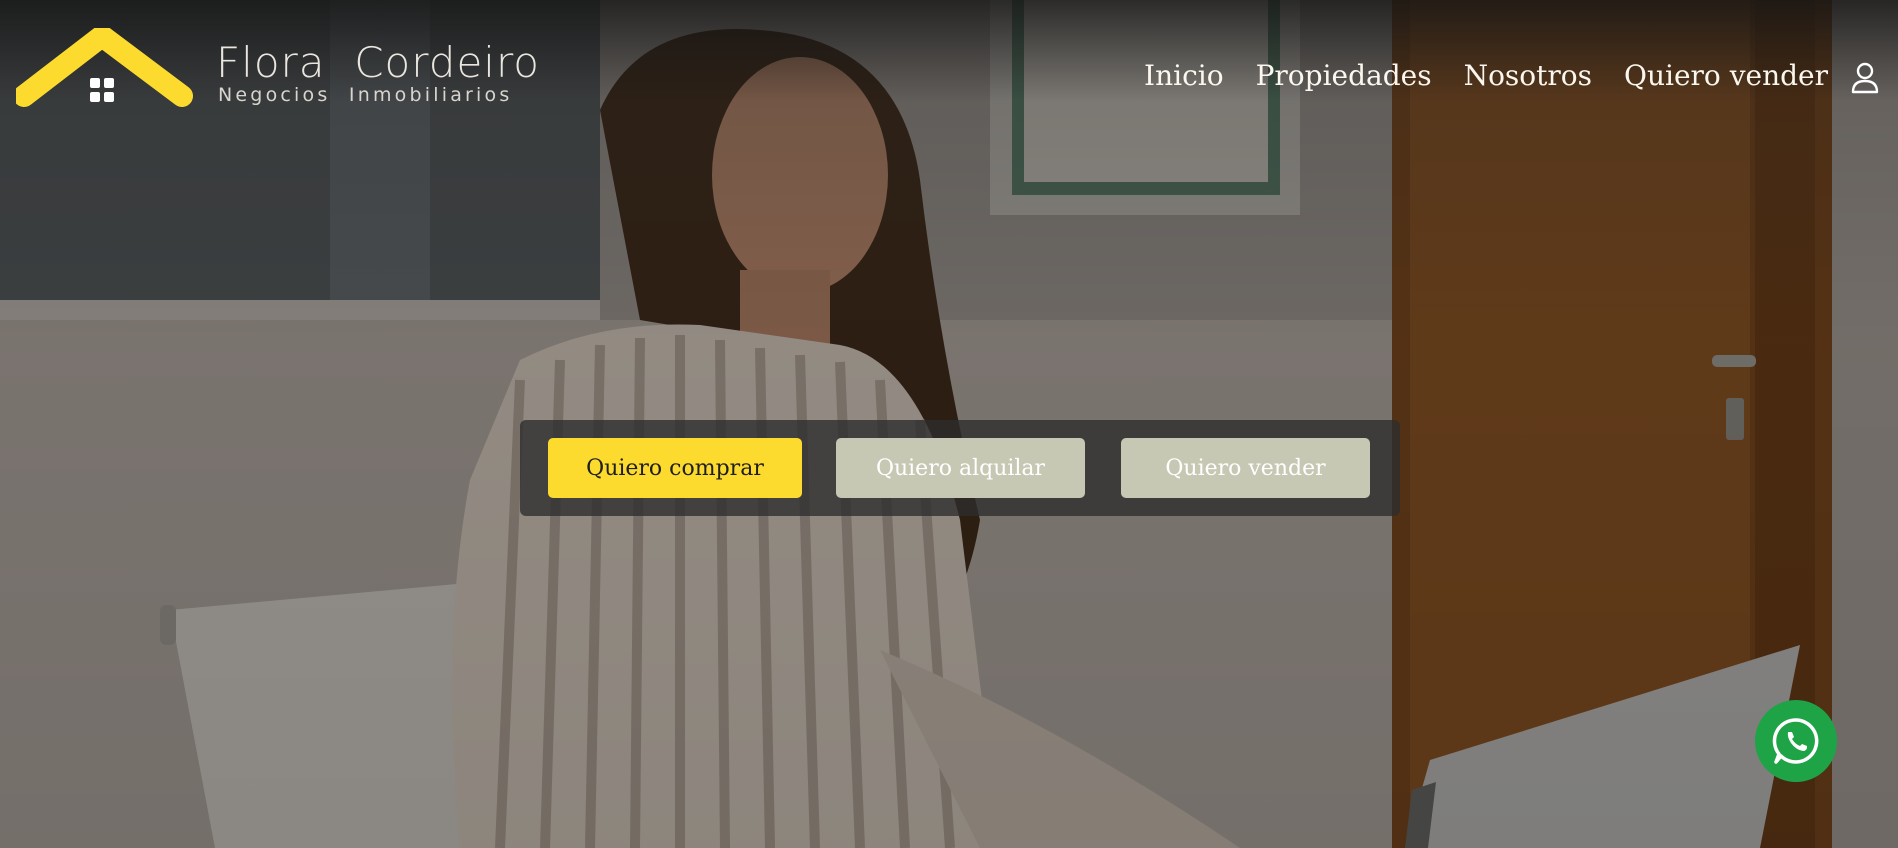  I want to click on rent-button: Quiero alquilar, so click(960, 468).